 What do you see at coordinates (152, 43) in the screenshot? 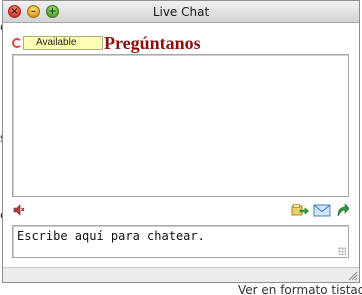
I see `chat-heading: Pregúntanos` at bounding box center [152, 43].